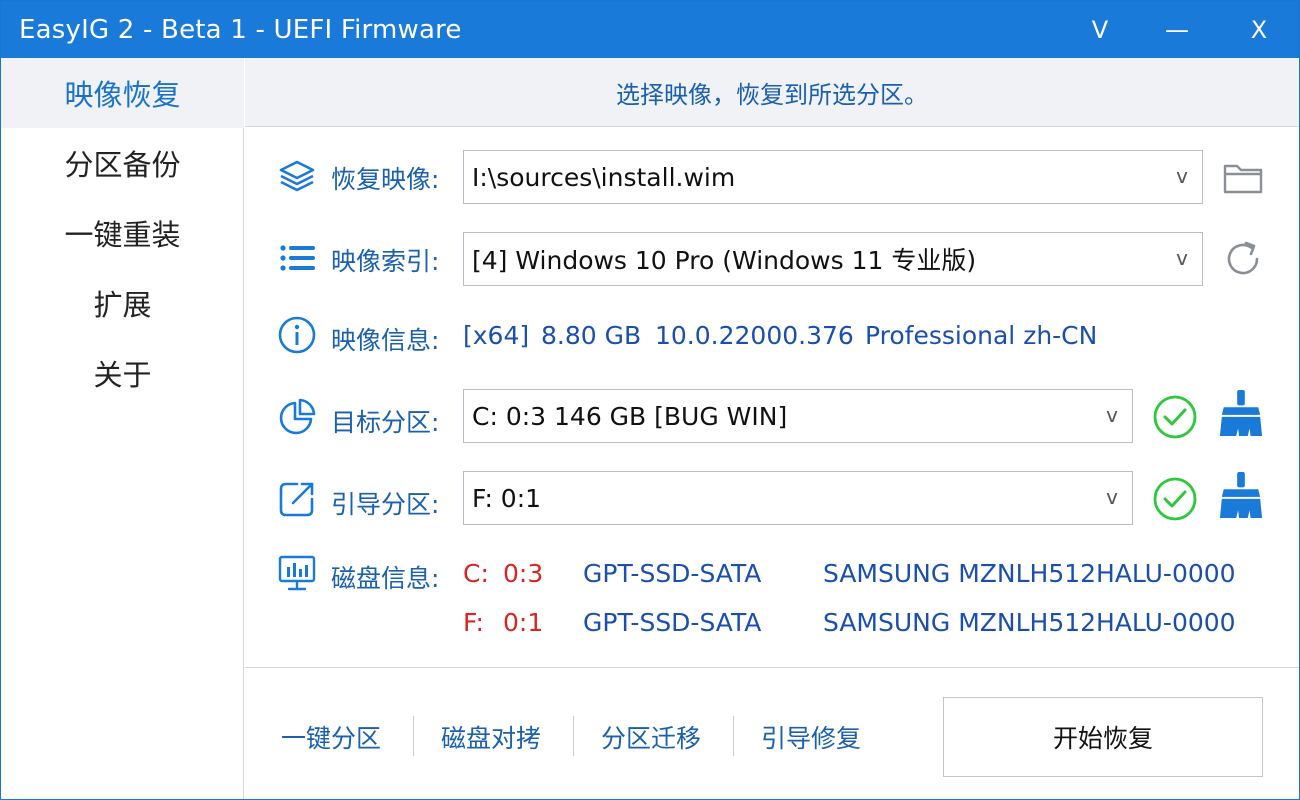 The image size is (1300, 800). I want to click on image-index-select: [4] Windows 10 Pro (Windows 11 专业版) v, so click(833, 259).